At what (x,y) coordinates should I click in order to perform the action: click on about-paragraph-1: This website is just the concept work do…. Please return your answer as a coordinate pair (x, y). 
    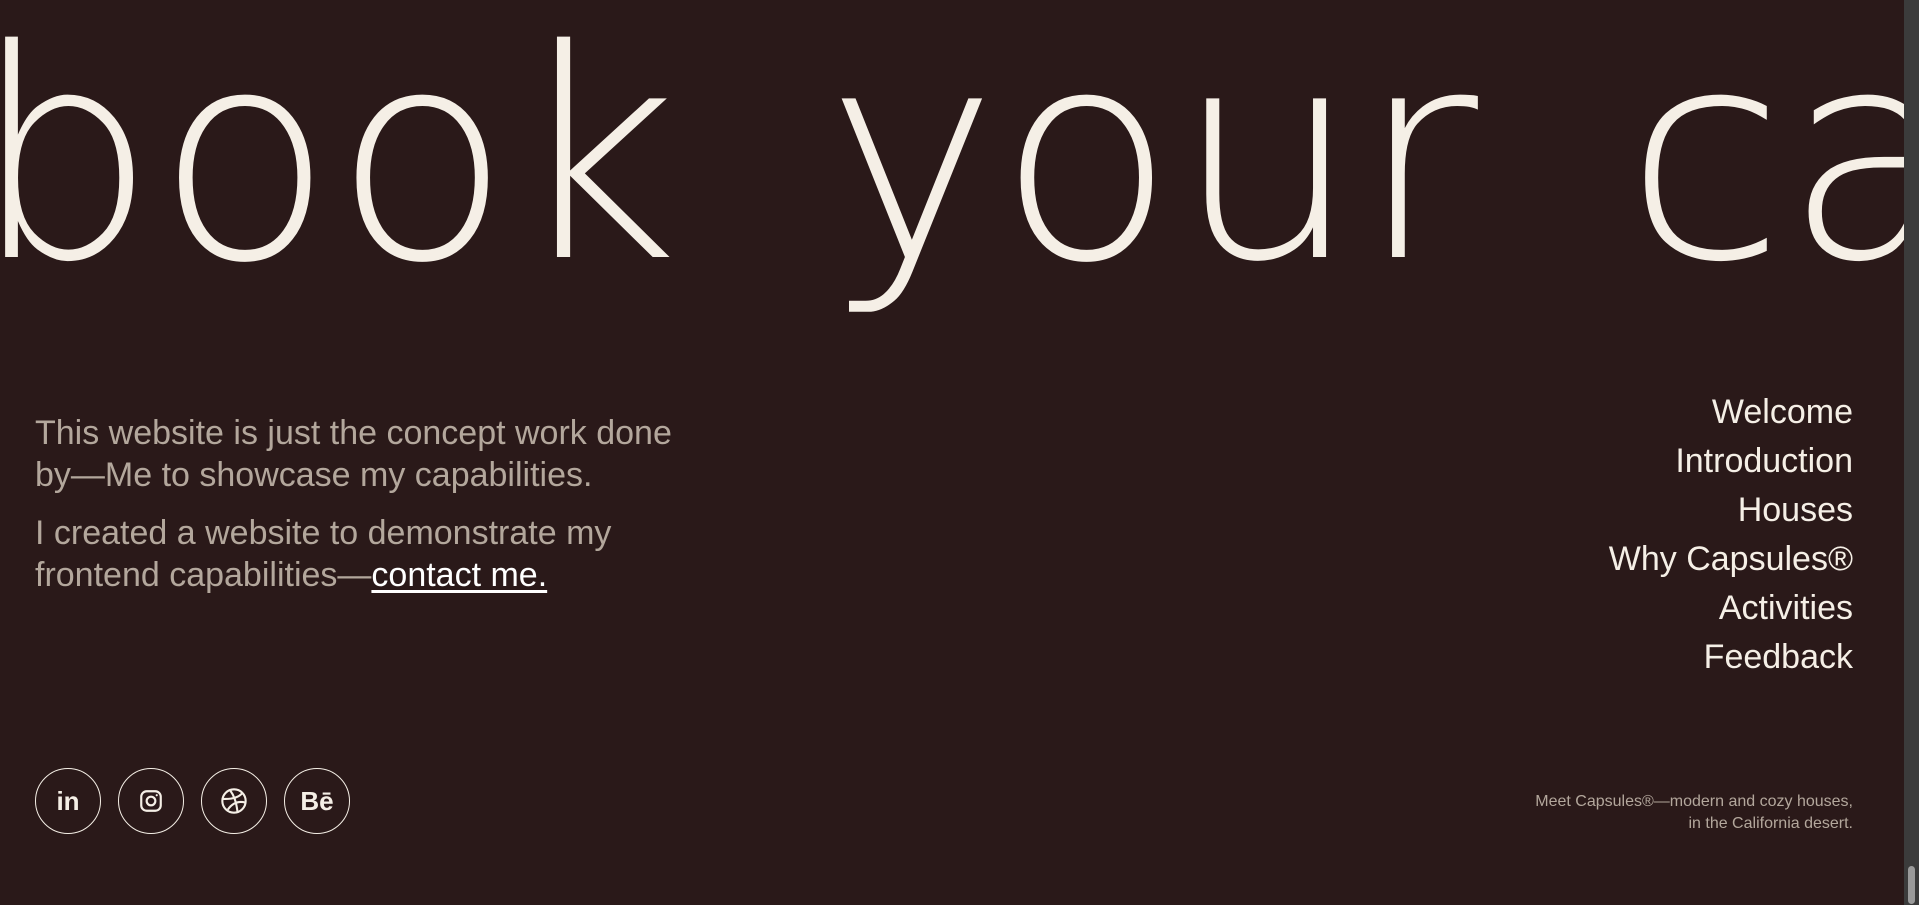
    Looking at the image, I should click on (353, 454).